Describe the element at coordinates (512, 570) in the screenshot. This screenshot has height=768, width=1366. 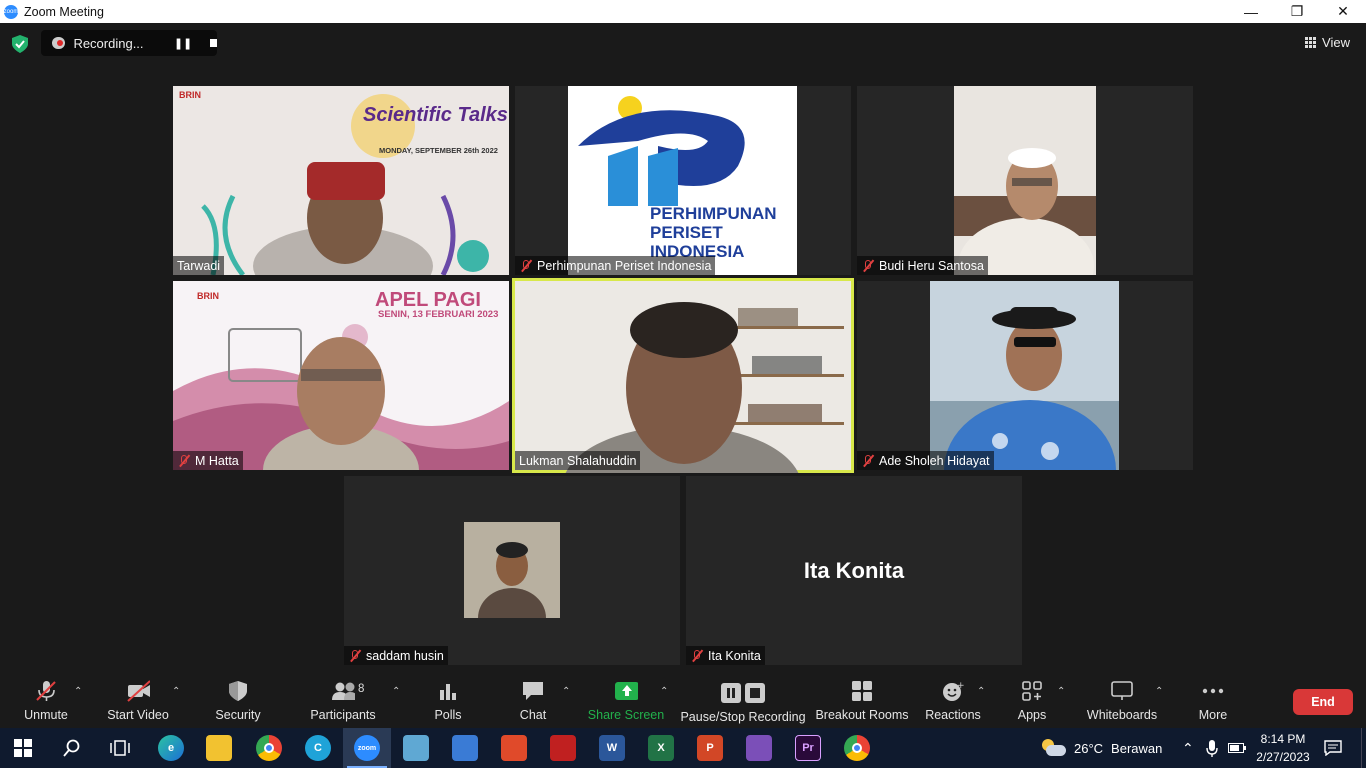
I see `video-tile-saddam: saddam husin` at that location.